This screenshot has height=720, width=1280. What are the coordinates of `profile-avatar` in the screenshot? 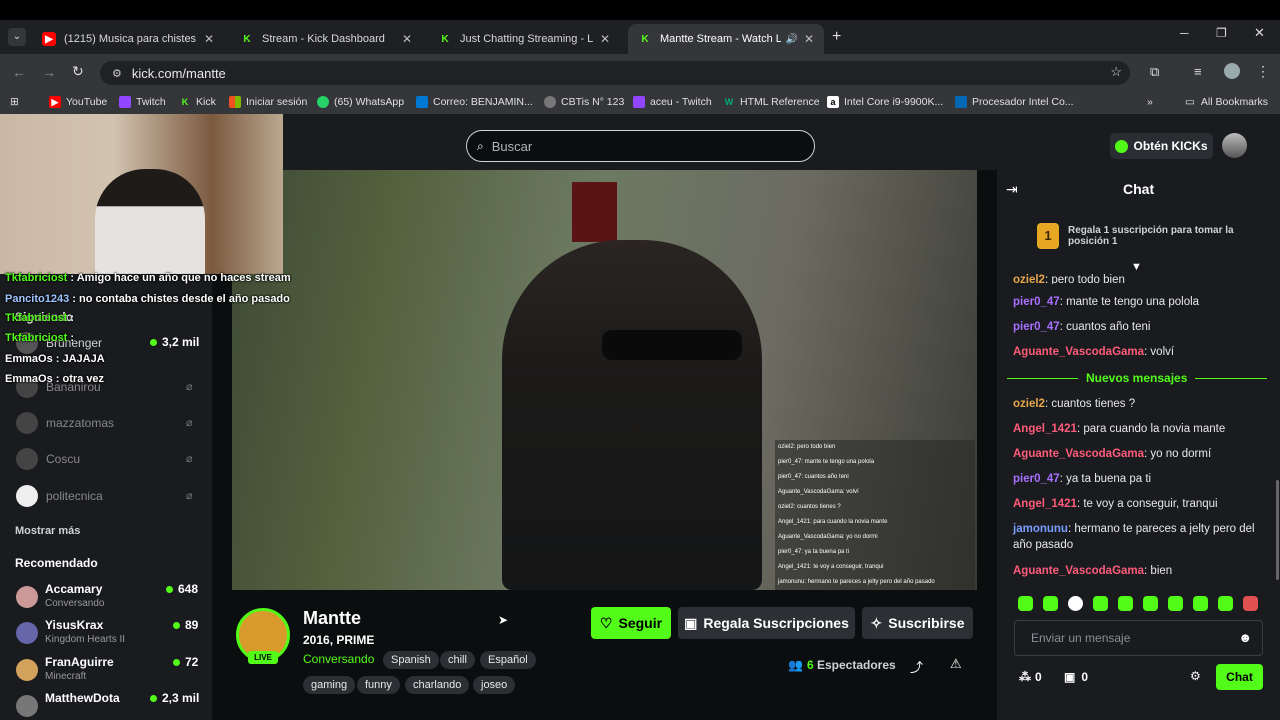 It's located at (1232, 71).